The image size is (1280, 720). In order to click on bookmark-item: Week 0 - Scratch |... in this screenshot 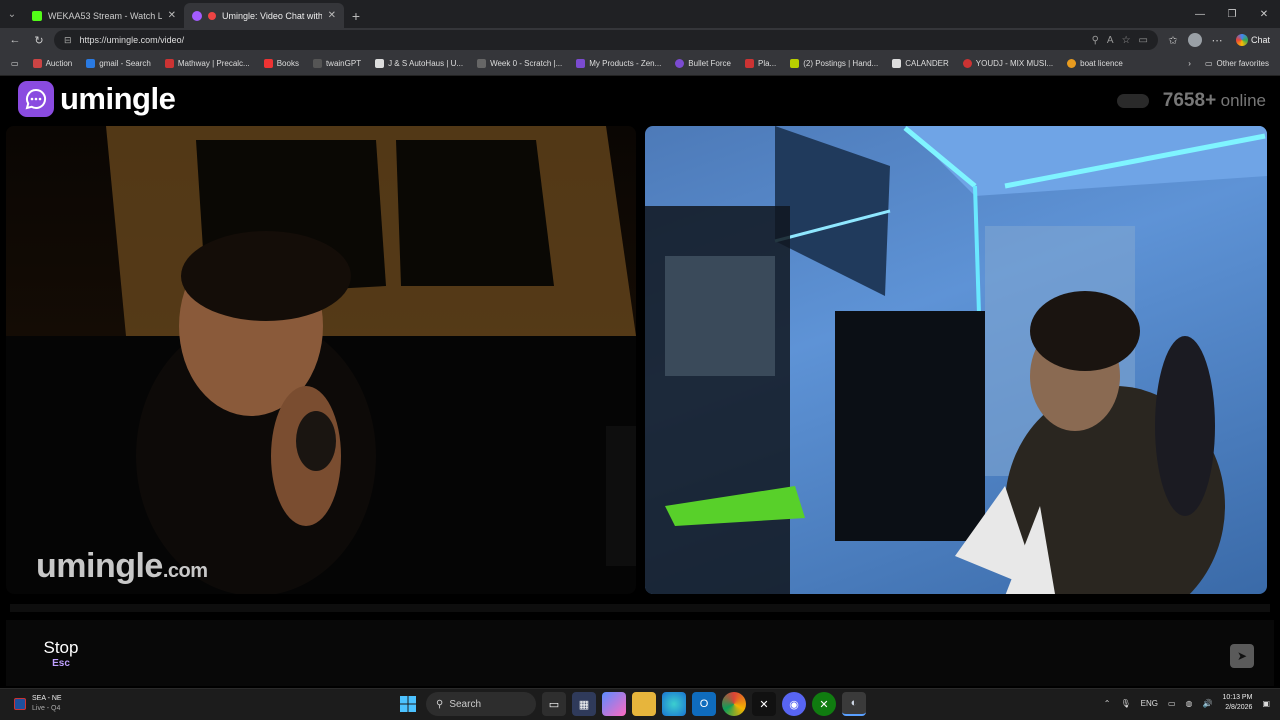, I will do `click(519, 63)`.